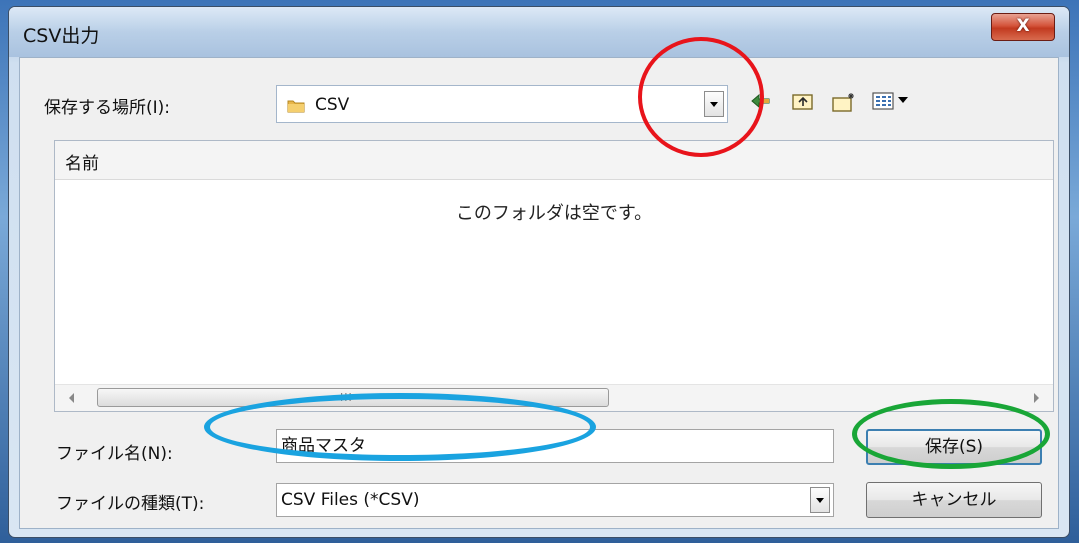 The width and height of the screenshot is (1079, 543). Describe the element at coordinates (114, 454) in the screenshot. I see `filename-label: ファイル名(N):` at that location.